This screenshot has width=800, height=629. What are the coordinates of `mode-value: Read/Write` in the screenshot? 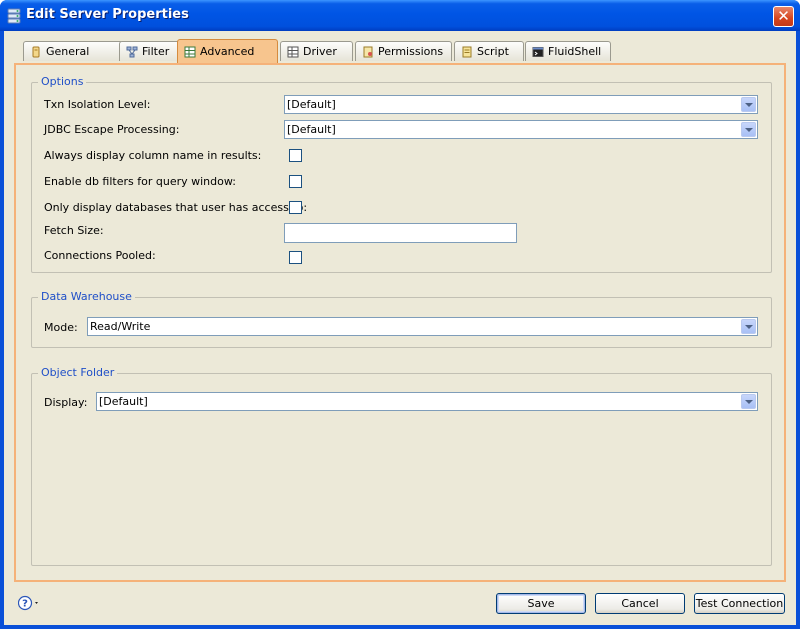 It's located at (120, 326).